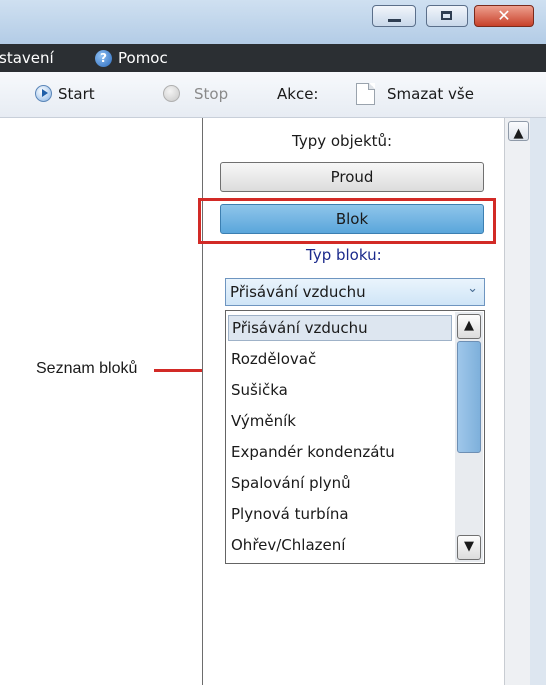  I want to click on start-button: Start, so click(76, 94).